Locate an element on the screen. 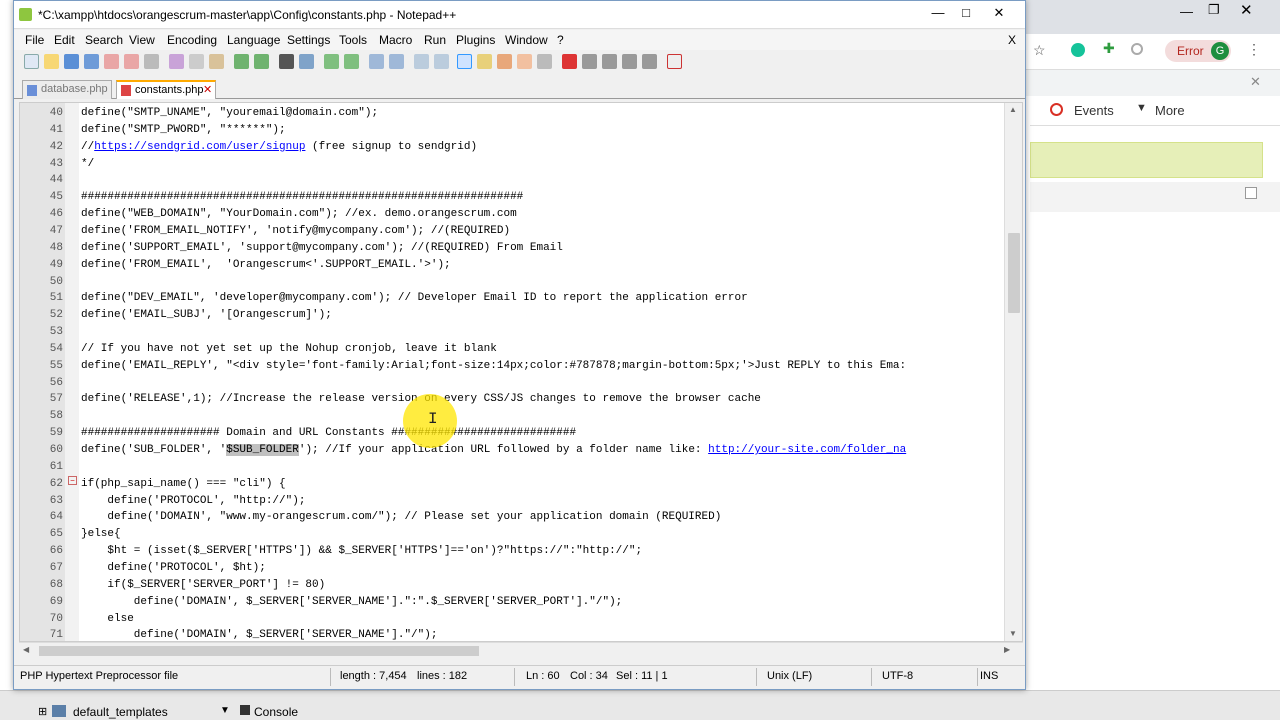 This screenshot has height=720, width=1280. vertical-scrollbar: ▲ ▼ is located at coordinates (1013, 372).